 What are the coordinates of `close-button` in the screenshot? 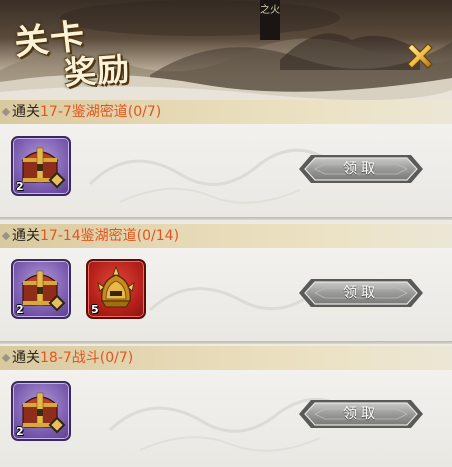 It's located at (420, 56).